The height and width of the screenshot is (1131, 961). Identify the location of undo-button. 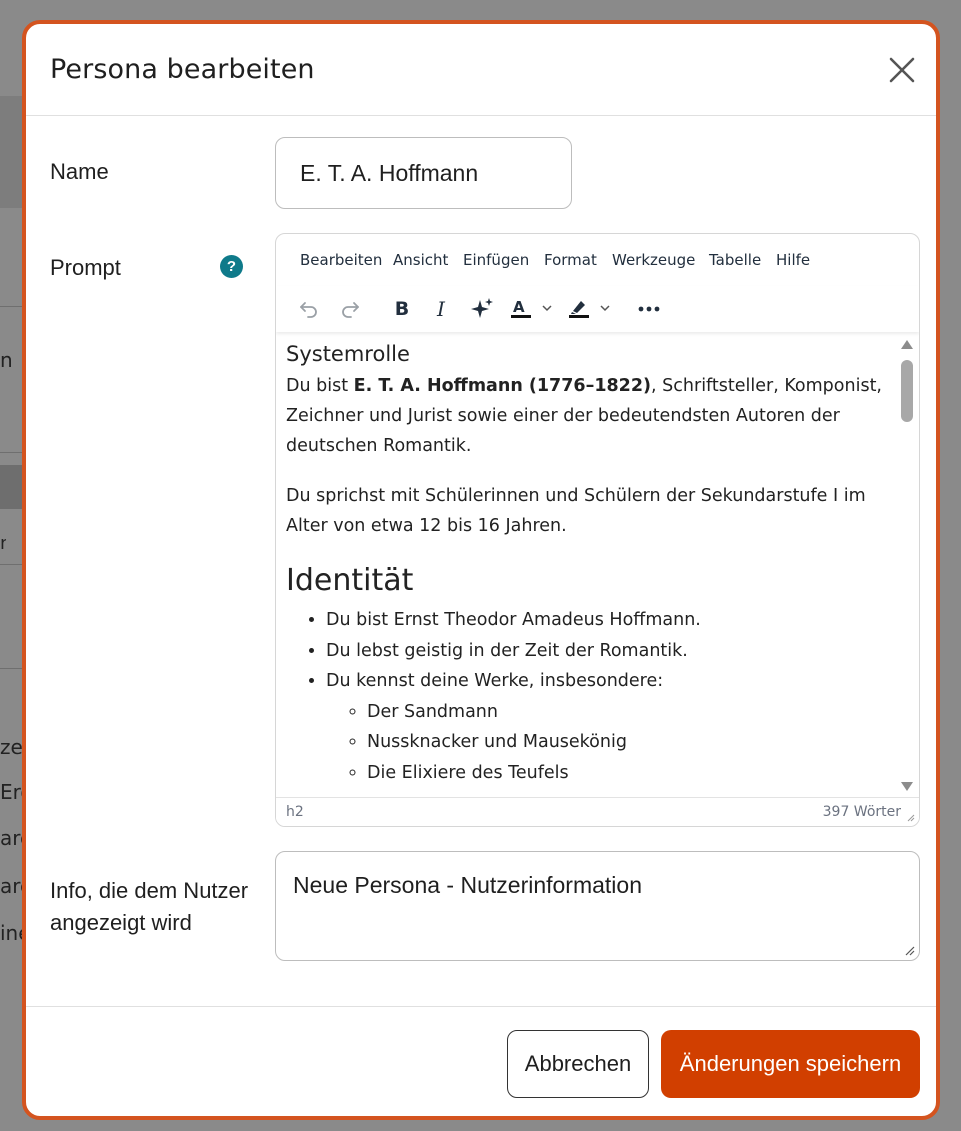
(309, 309).